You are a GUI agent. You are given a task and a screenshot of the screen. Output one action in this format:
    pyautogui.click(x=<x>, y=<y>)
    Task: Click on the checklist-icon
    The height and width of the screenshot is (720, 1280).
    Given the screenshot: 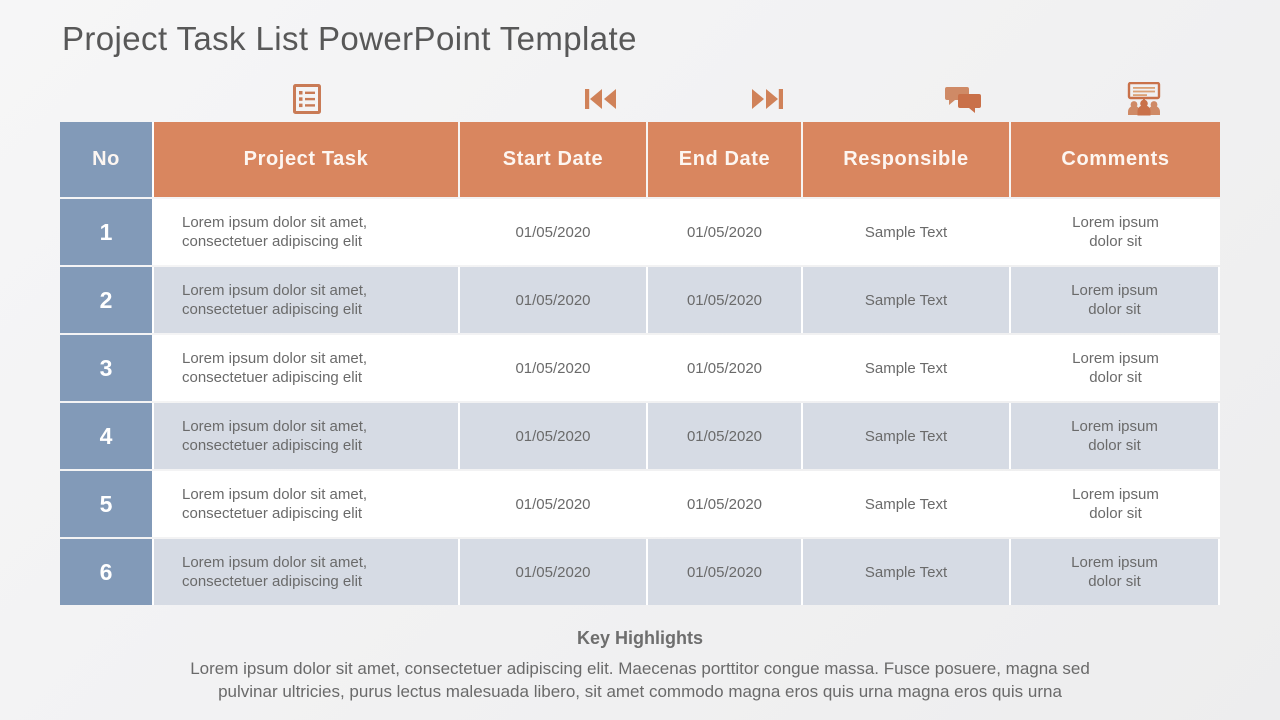 What is the action you would take?
    pyautogui.click(x=307, y=99)
    